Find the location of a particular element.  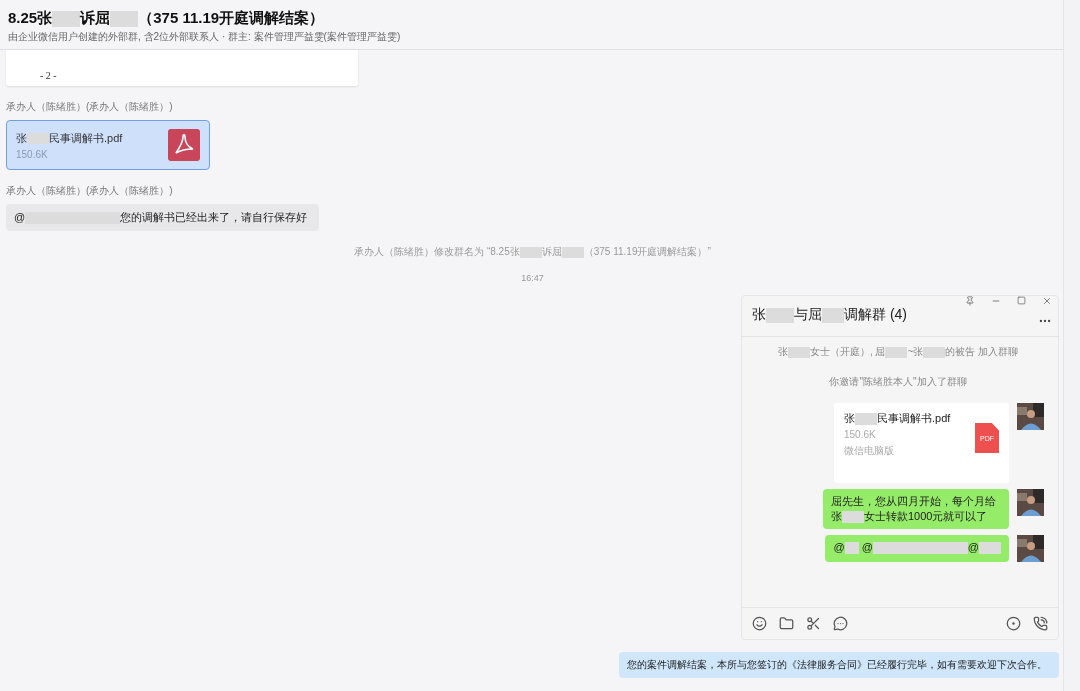

message-bubble: 屈先生，您从四月开始，每个月给张 女士转款1000元就可以了 is located at coordinates (916, 509).